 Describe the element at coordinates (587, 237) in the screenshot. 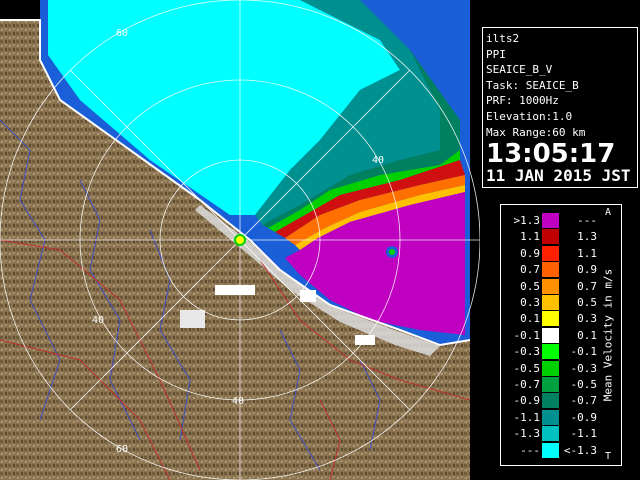

I see `legend-high-value: 1.3` at that location.